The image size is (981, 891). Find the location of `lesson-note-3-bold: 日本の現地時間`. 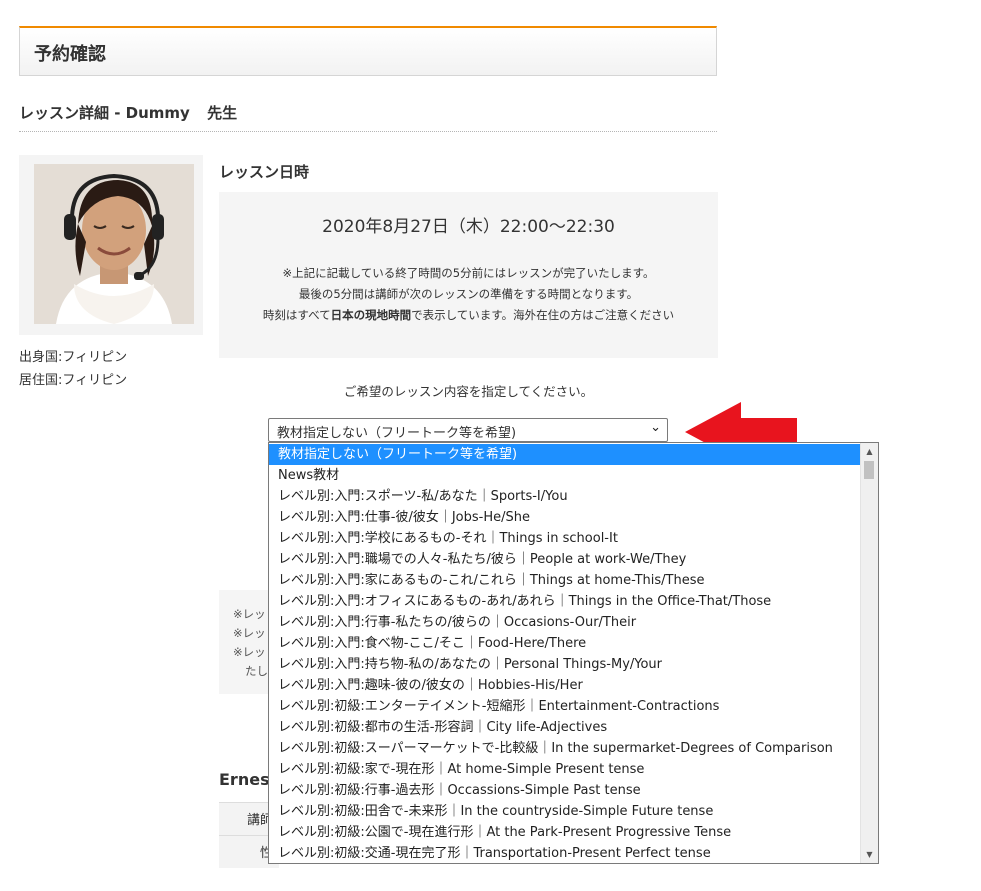

lesson-note-3-bold: 日本の現地時間 is located at coordinates (371, 315).